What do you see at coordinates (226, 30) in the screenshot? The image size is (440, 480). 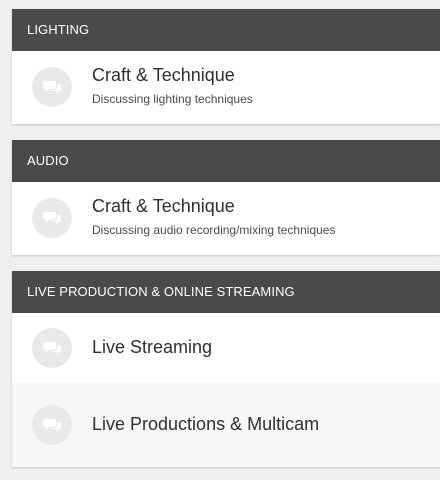 I see `section-header-lighting: LIGHTING` at bounding box center [226, 30].